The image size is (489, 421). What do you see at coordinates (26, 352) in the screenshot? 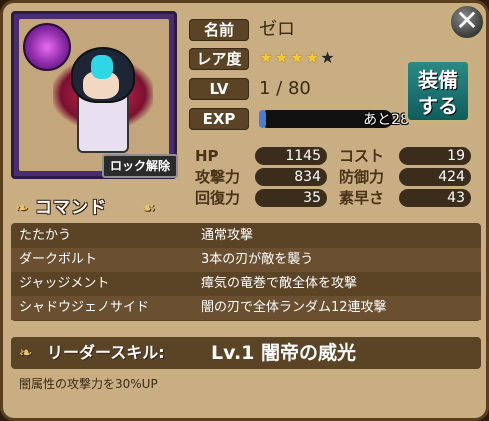
I see `ornament-leader-icon: ❧` at bounding box center [26, 352].